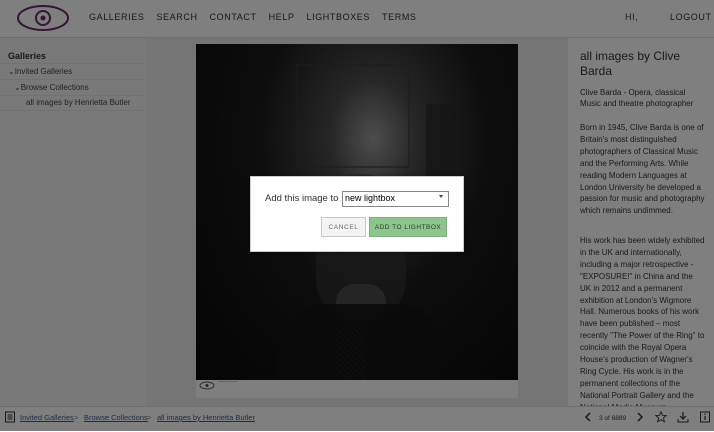 The width and height of the screenshot is (714, 432). What do you see at coordinates (441, 196) in the screenshot?
I see `select-dropdown-icon` at bounding box center [441, 196].